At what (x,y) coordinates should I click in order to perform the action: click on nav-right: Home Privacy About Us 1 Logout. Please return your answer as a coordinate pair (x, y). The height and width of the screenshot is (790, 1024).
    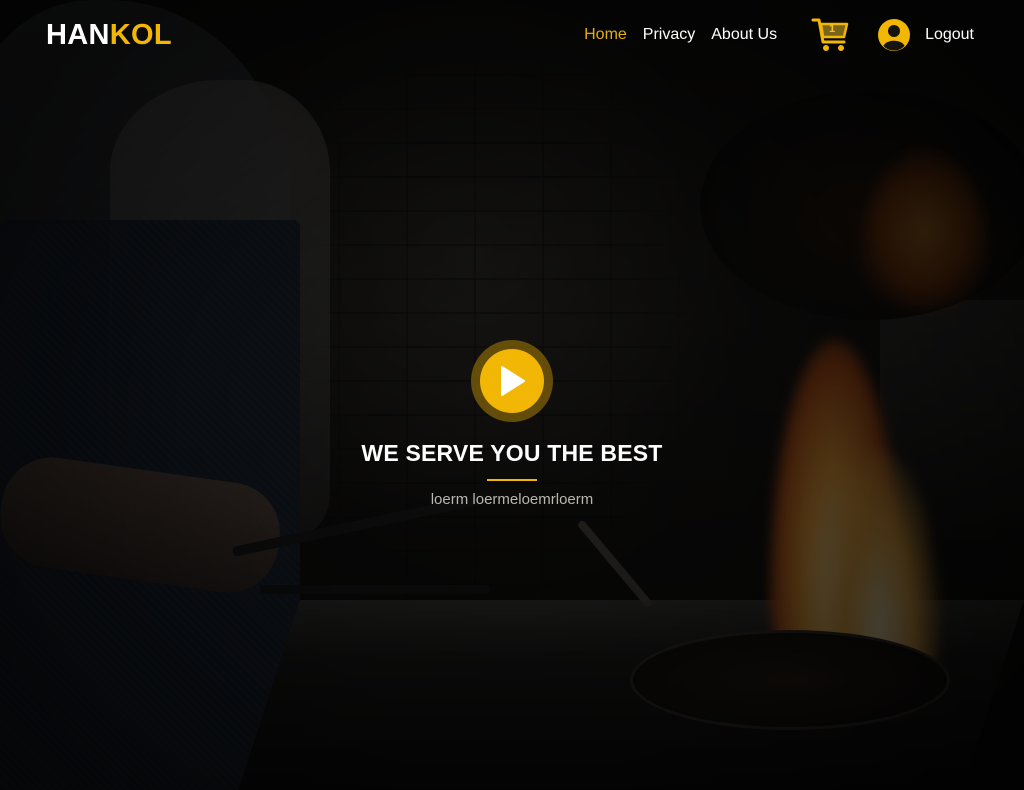
    Looking at the image, I should click on (779, 35).